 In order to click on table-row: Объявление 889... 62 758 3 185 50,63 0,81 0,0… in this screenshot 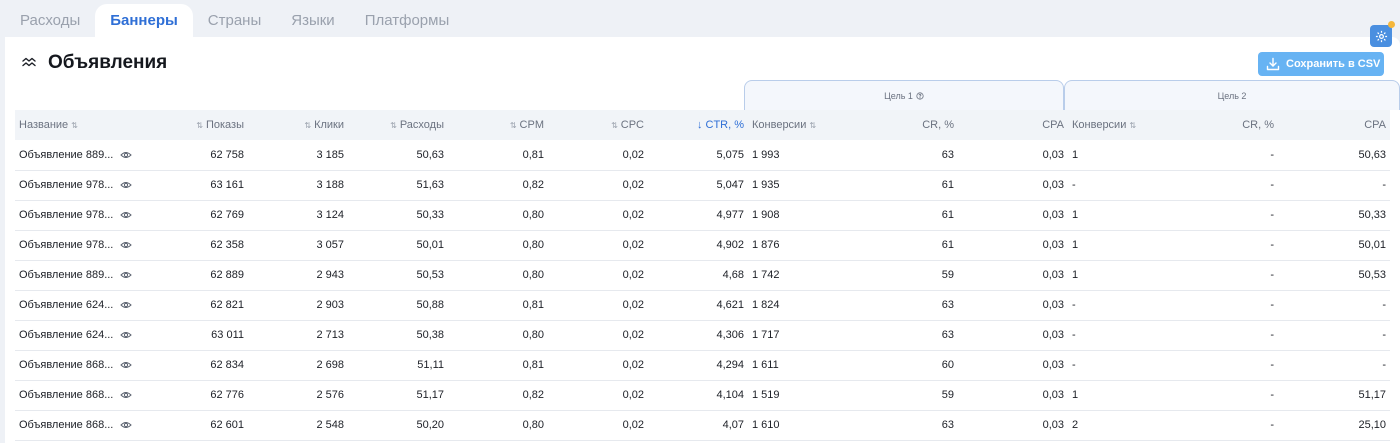, I will do `click(702, 155)`.